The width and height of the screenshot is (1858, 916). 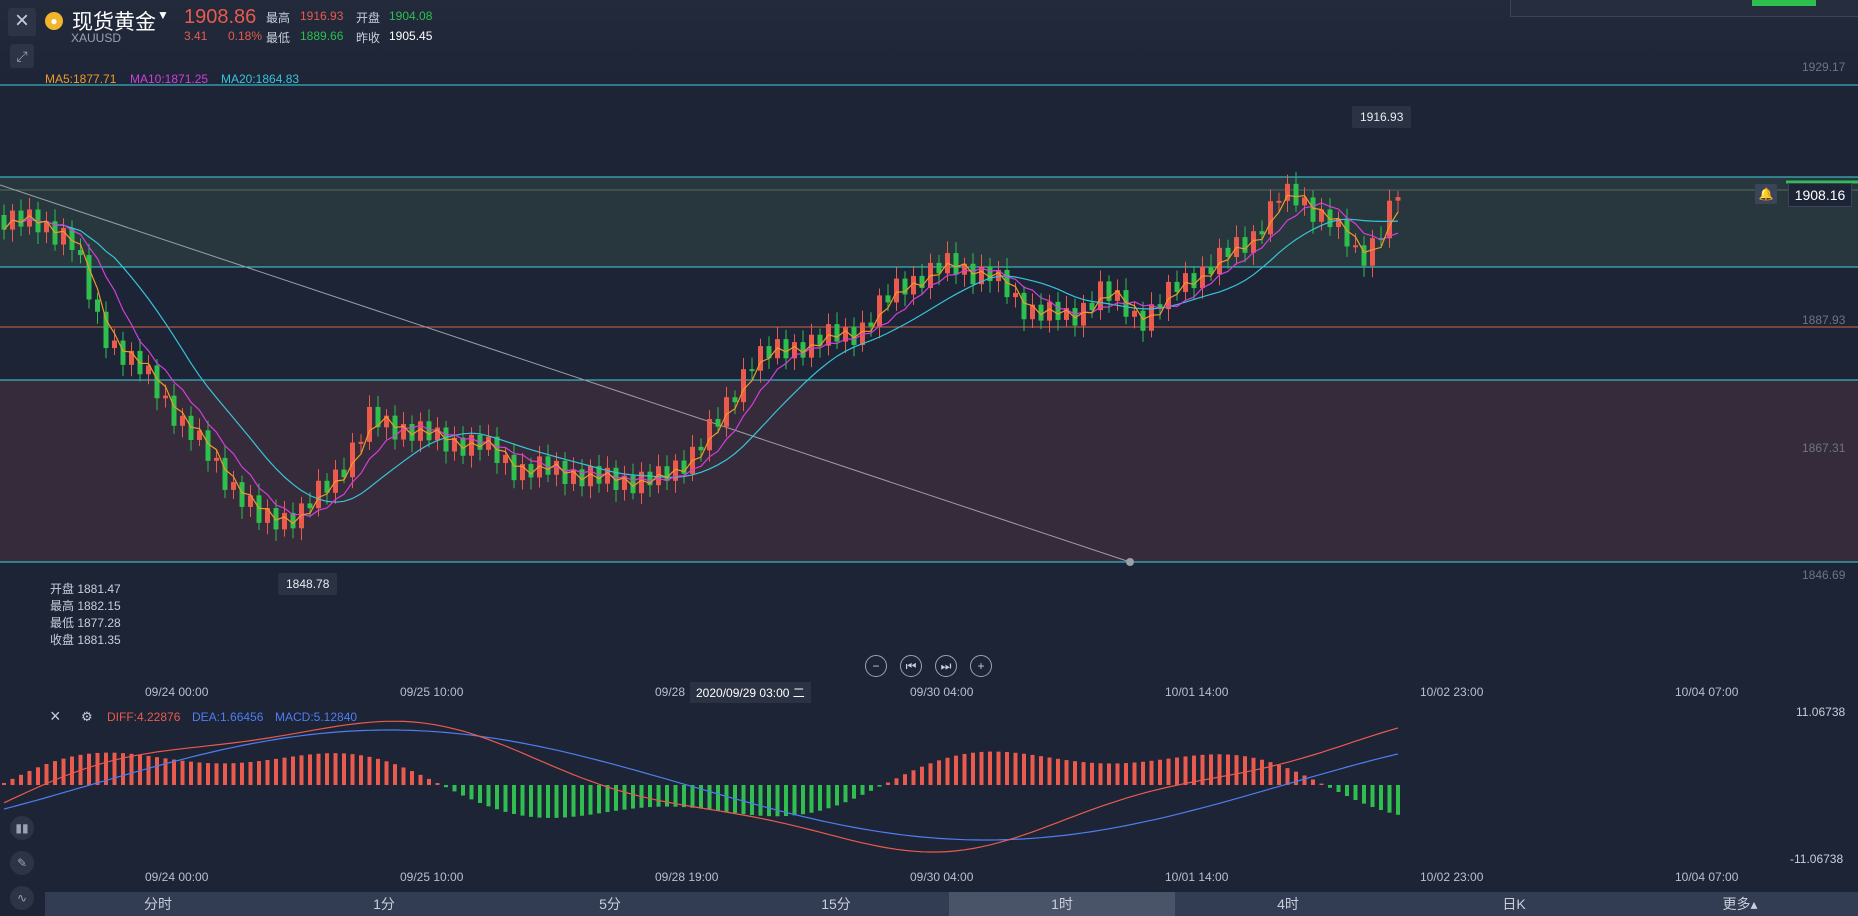 I want to click on tab-1hour: 1时, so click(x=1062, y=904).